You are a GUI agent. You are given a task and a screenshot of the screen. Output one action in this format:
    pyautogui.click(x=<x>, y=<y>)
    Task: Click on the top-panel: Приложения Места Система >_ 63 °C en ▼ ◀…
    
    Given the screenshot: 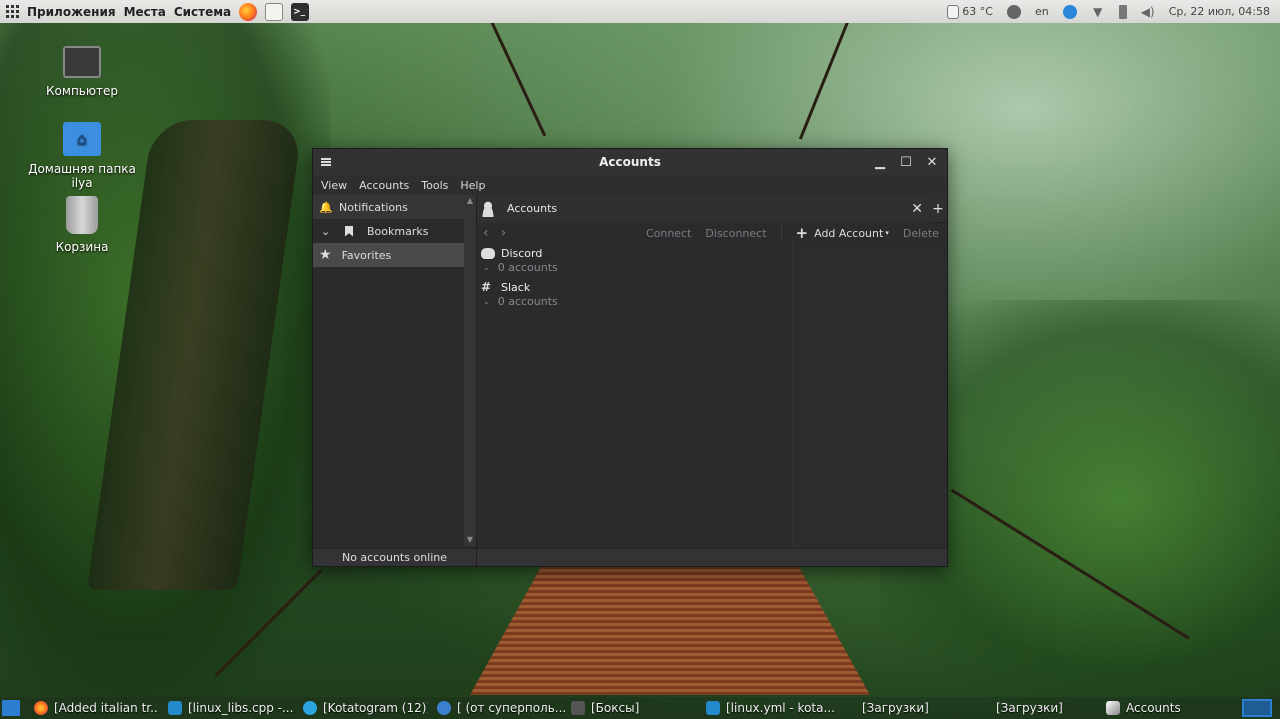 What is the action you would take?
    pyautogui.click(x=640, y=11)
    